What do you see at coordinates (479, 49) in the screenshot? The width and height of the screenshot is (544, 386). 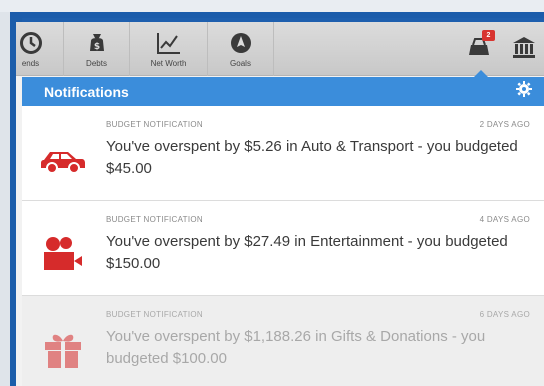 I see `notifications-button: 2` at bounding box center [479, 49].